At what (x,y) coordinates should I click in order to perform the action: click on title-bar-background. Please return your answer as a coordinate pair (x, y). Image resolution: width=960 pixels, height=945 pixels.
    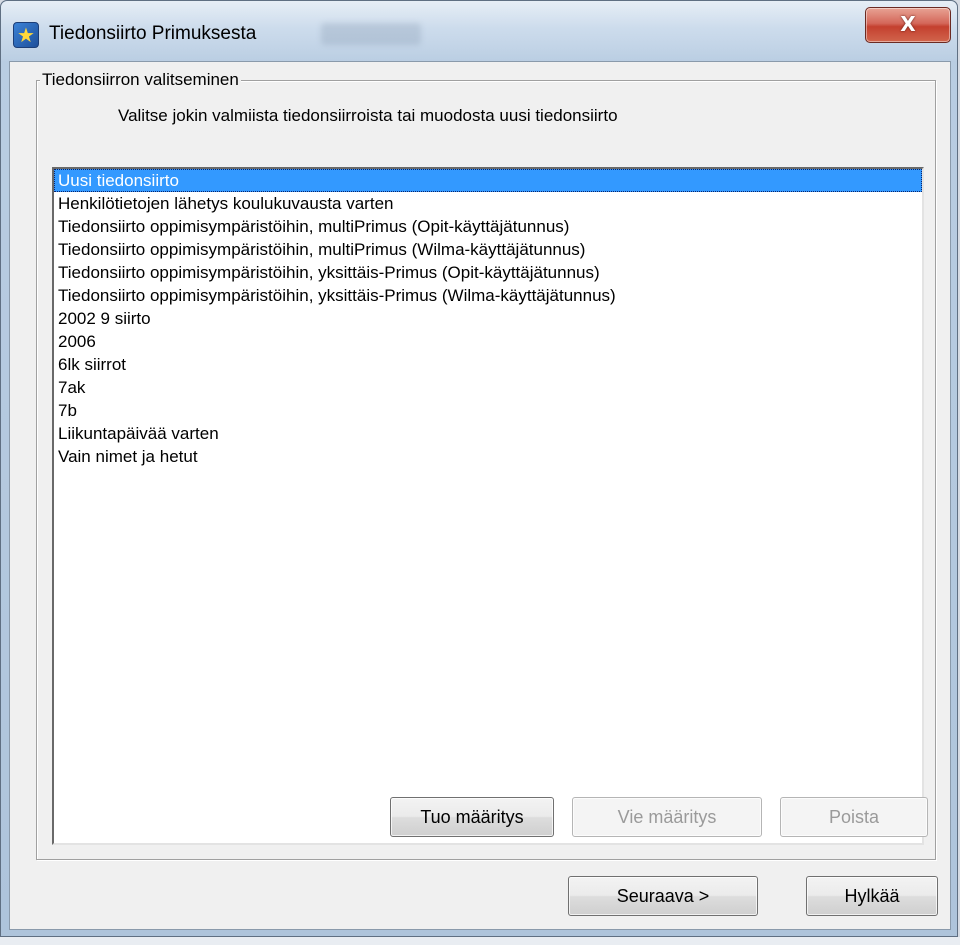
    Looking at the image, I should click on (371, 34).